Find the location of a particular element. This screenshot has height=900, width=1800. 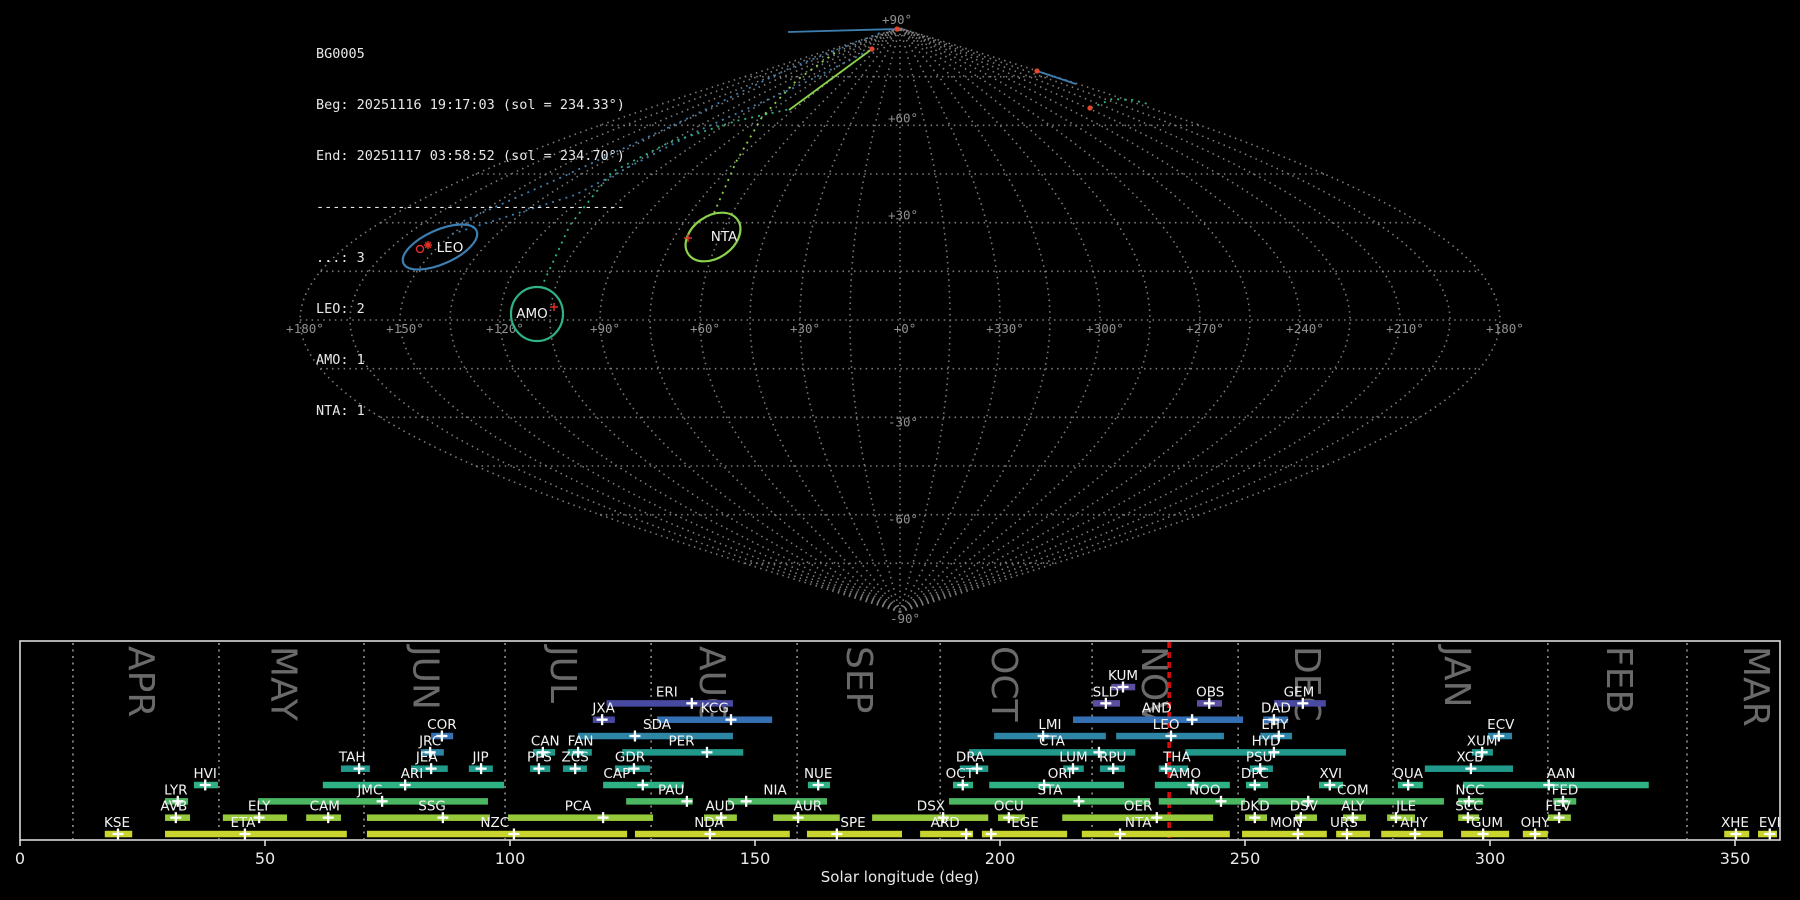

month-label-JUL: JUL is located at coordinates (562, 673).